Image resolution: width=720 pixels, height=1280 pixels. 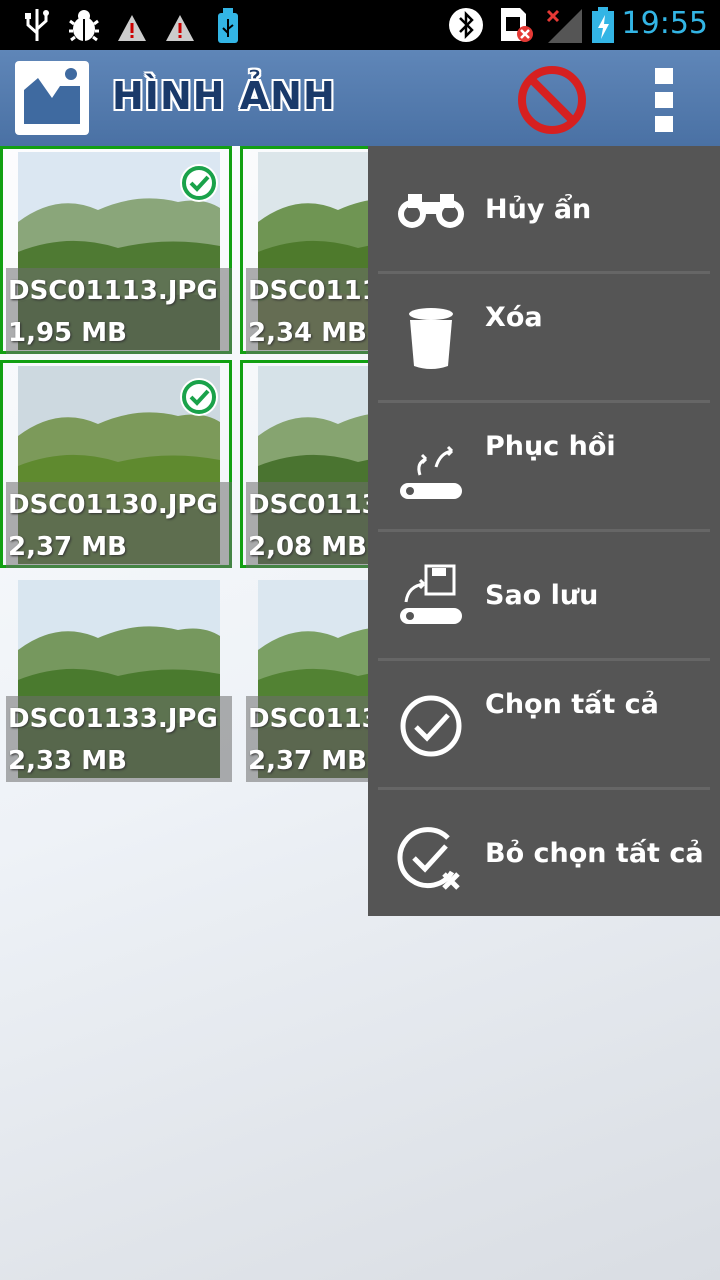 What do you see at coordinates (514, 317) in the screenshot?
I see `menu-item-label: Xóa` at bounding box center [514, 317].